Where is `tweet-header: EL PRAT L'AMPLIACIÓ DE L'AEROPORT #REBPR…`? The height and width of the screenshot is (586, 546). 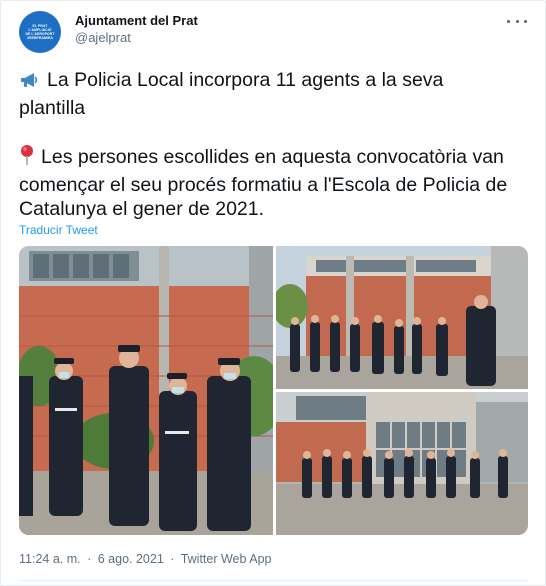 tweet-header: EL PRAT L'AMPLIACIÓ DE L'AEROPORT #REBPR… is located at coordinates (275, 33).